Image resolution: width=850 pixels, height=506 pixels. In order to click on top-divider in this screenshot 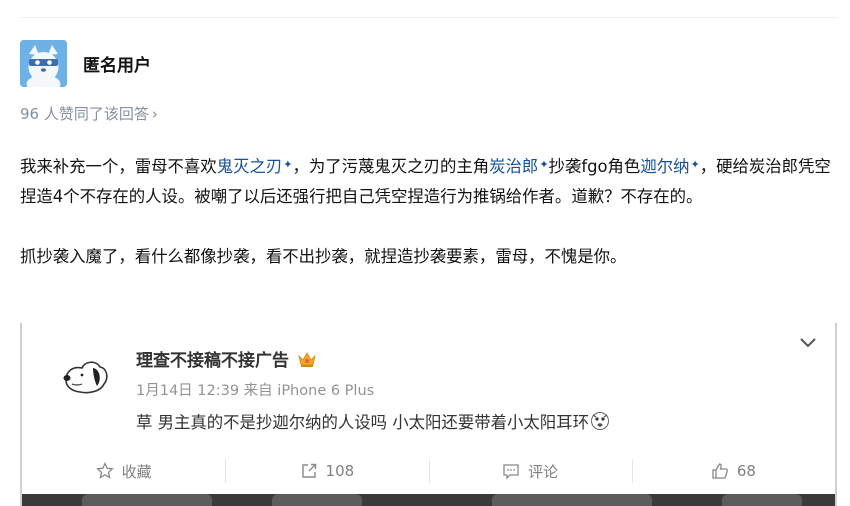, I will do `click(429, 17)`.